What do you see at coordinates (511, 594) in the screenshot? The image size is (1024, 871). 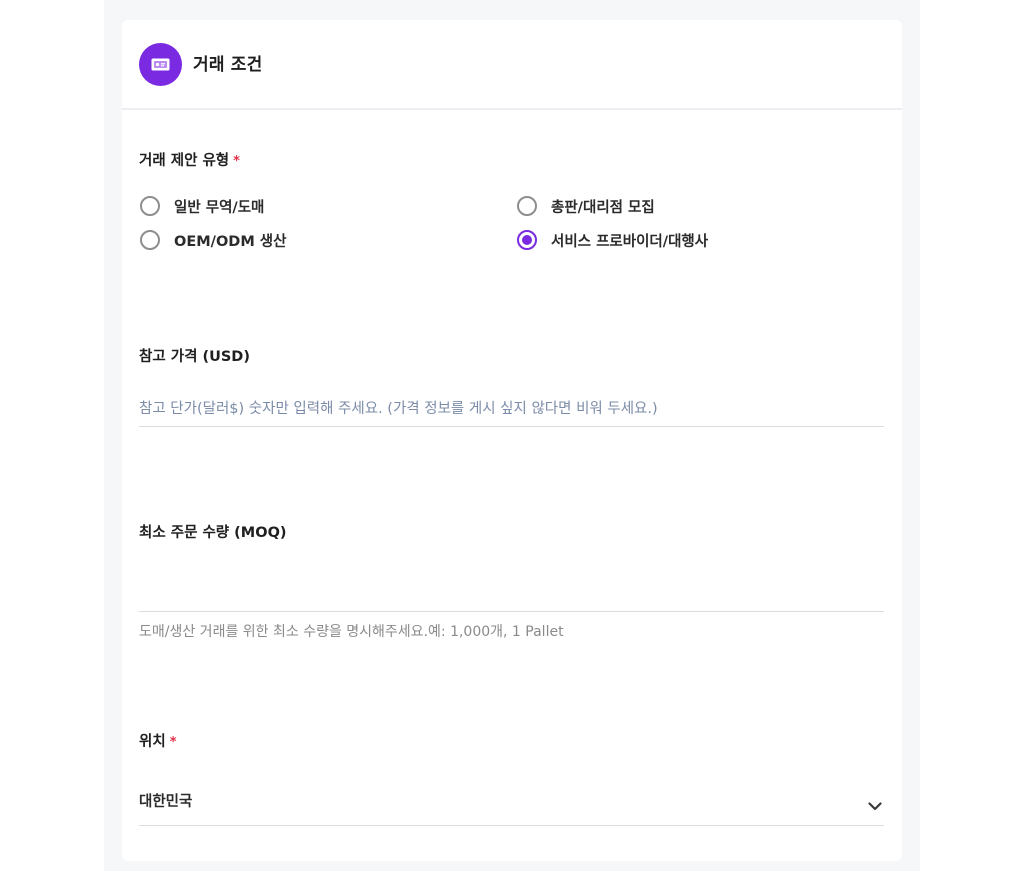 I see `moq-input` at bounding box center [511, 594].